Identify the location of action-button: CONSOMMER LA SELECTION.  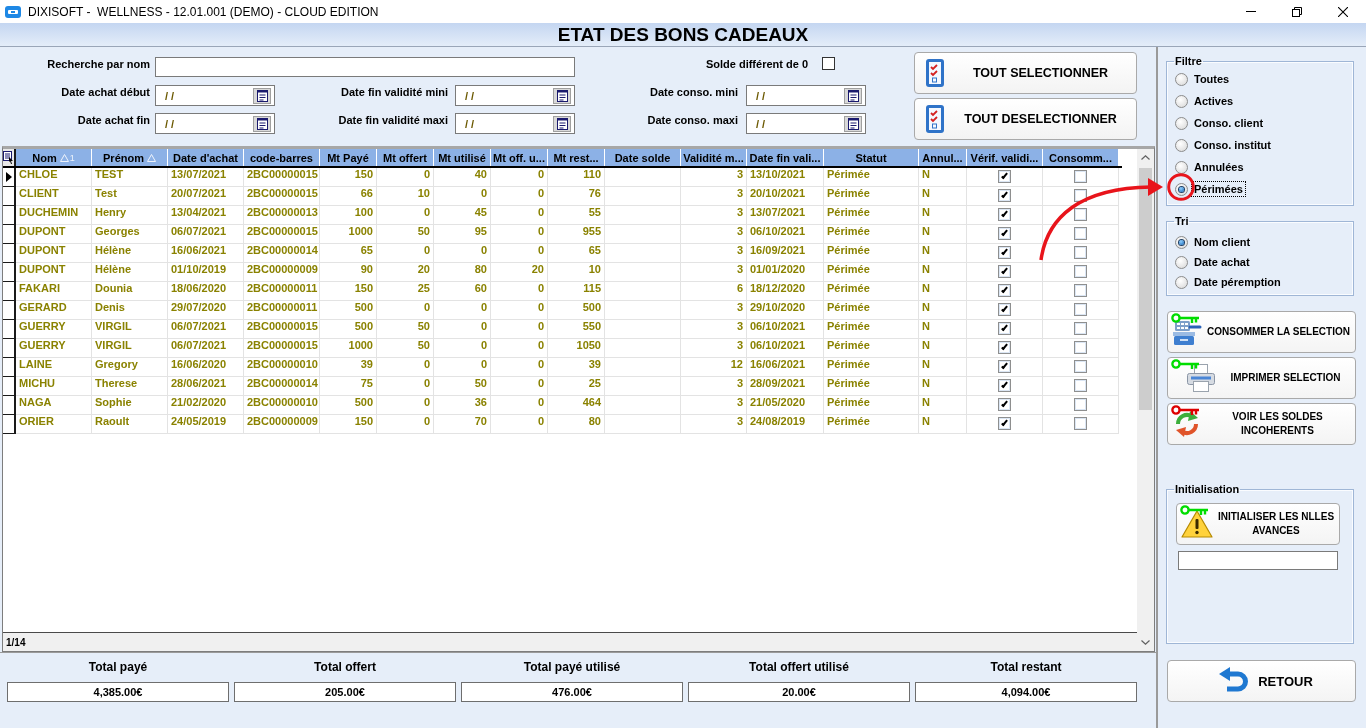
(1261, 332).